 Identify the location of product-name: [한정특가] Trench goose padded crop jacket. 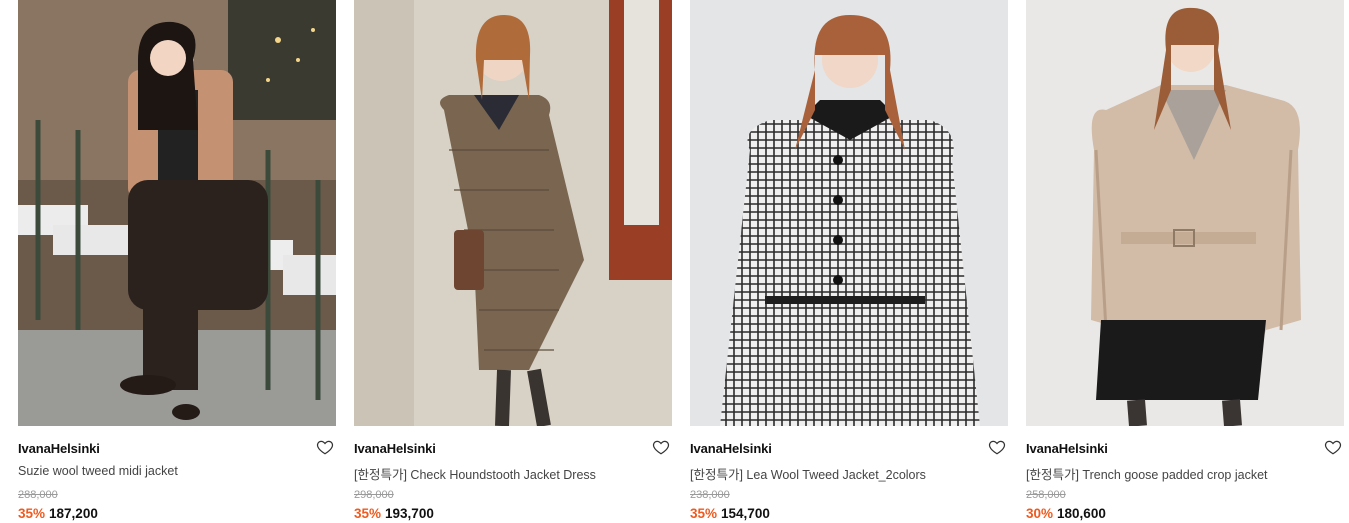
(1147, 473).